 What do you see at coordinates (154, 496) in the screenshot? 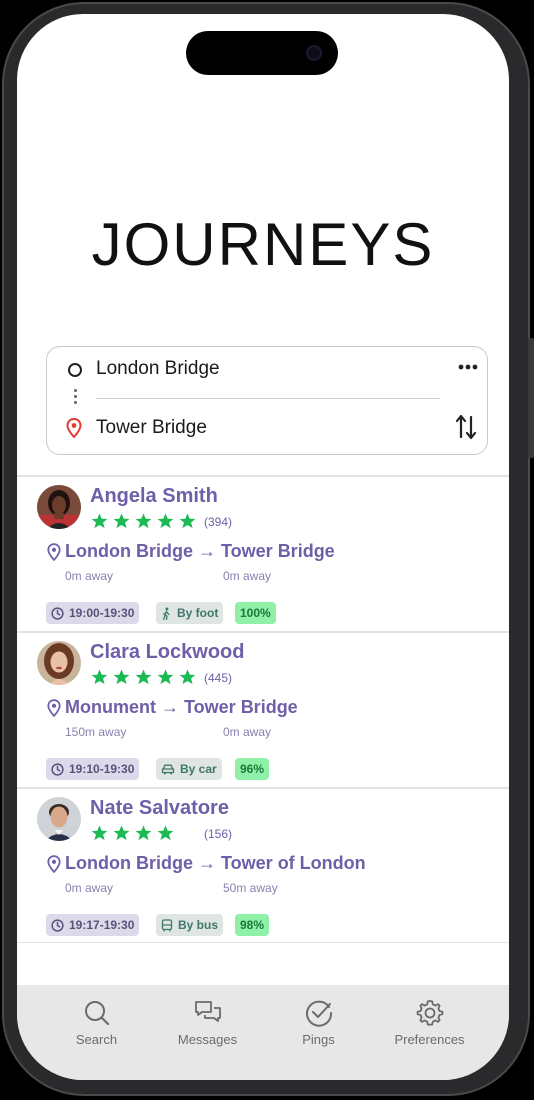
I see `driver-name: Angela Smith` at bounding box center [154, 496].